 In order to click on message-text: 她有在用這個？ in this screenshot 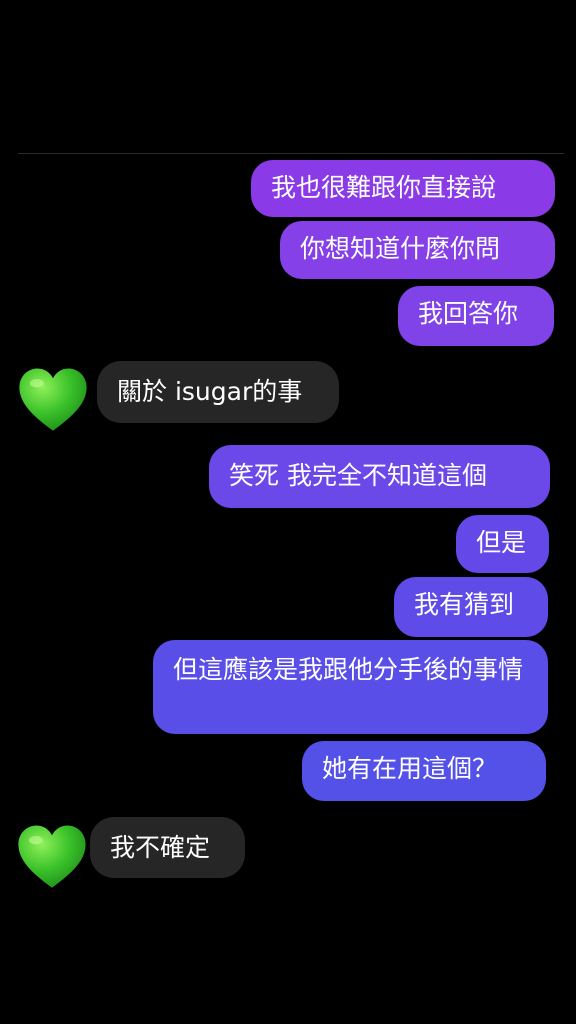, I will do `click(410, 768)`.